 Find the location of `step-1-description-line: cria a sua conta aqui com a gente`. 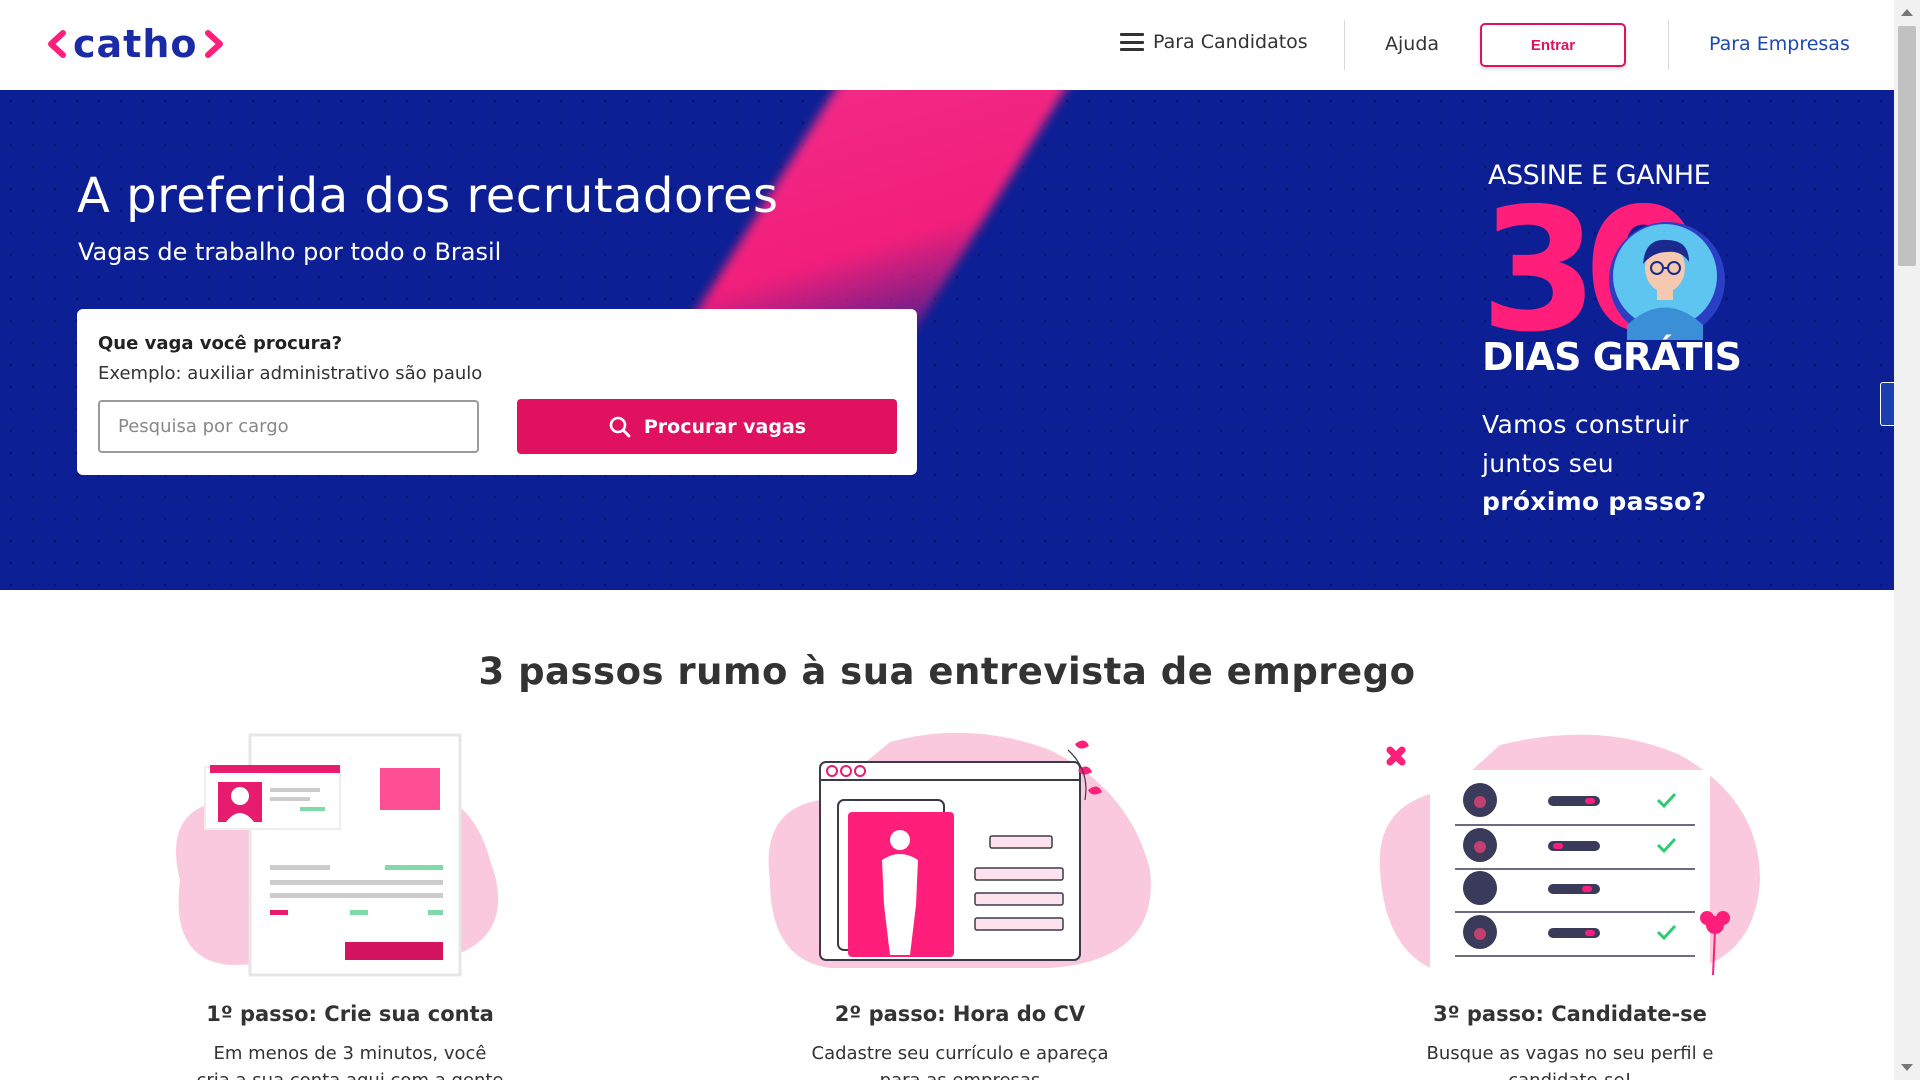

step-1-description-line: cria a sua conta aqui com a gente is located at coordinates (350, 1073).